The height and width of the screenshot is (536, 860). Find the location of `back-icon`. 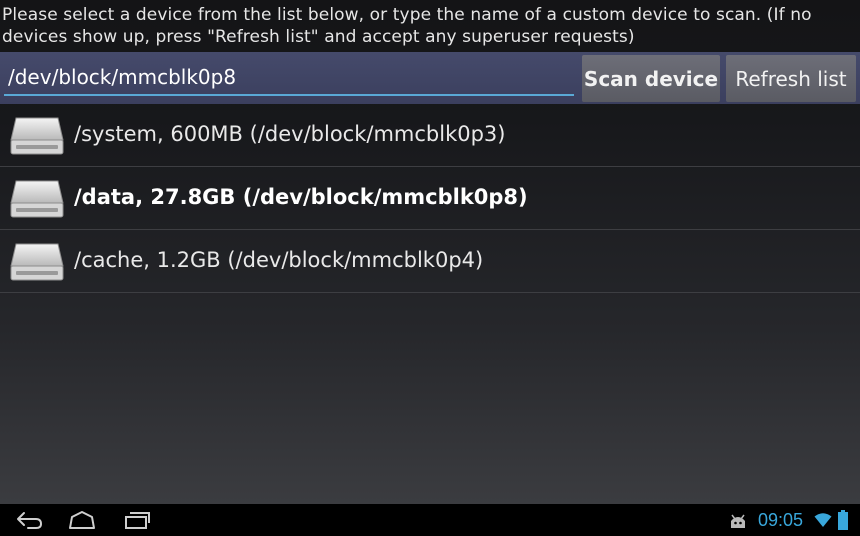

back-icon is located at coordinates (29, 520).